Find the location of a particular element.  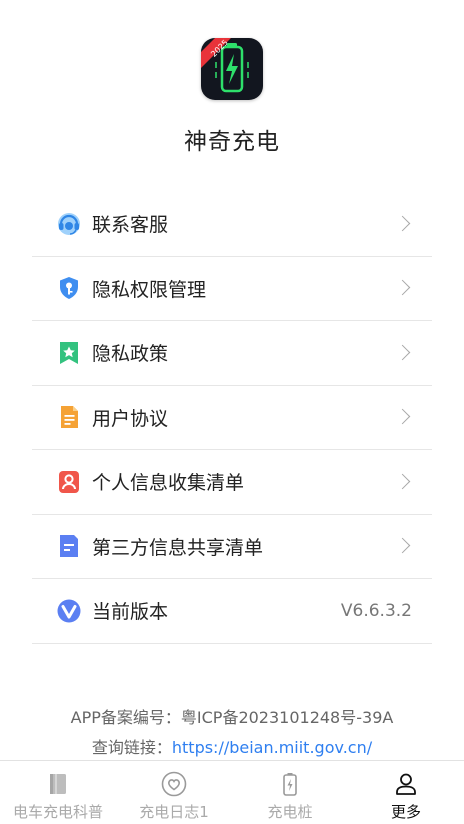

app-logo-icon: 2025 is located at coordinates (232, 69).